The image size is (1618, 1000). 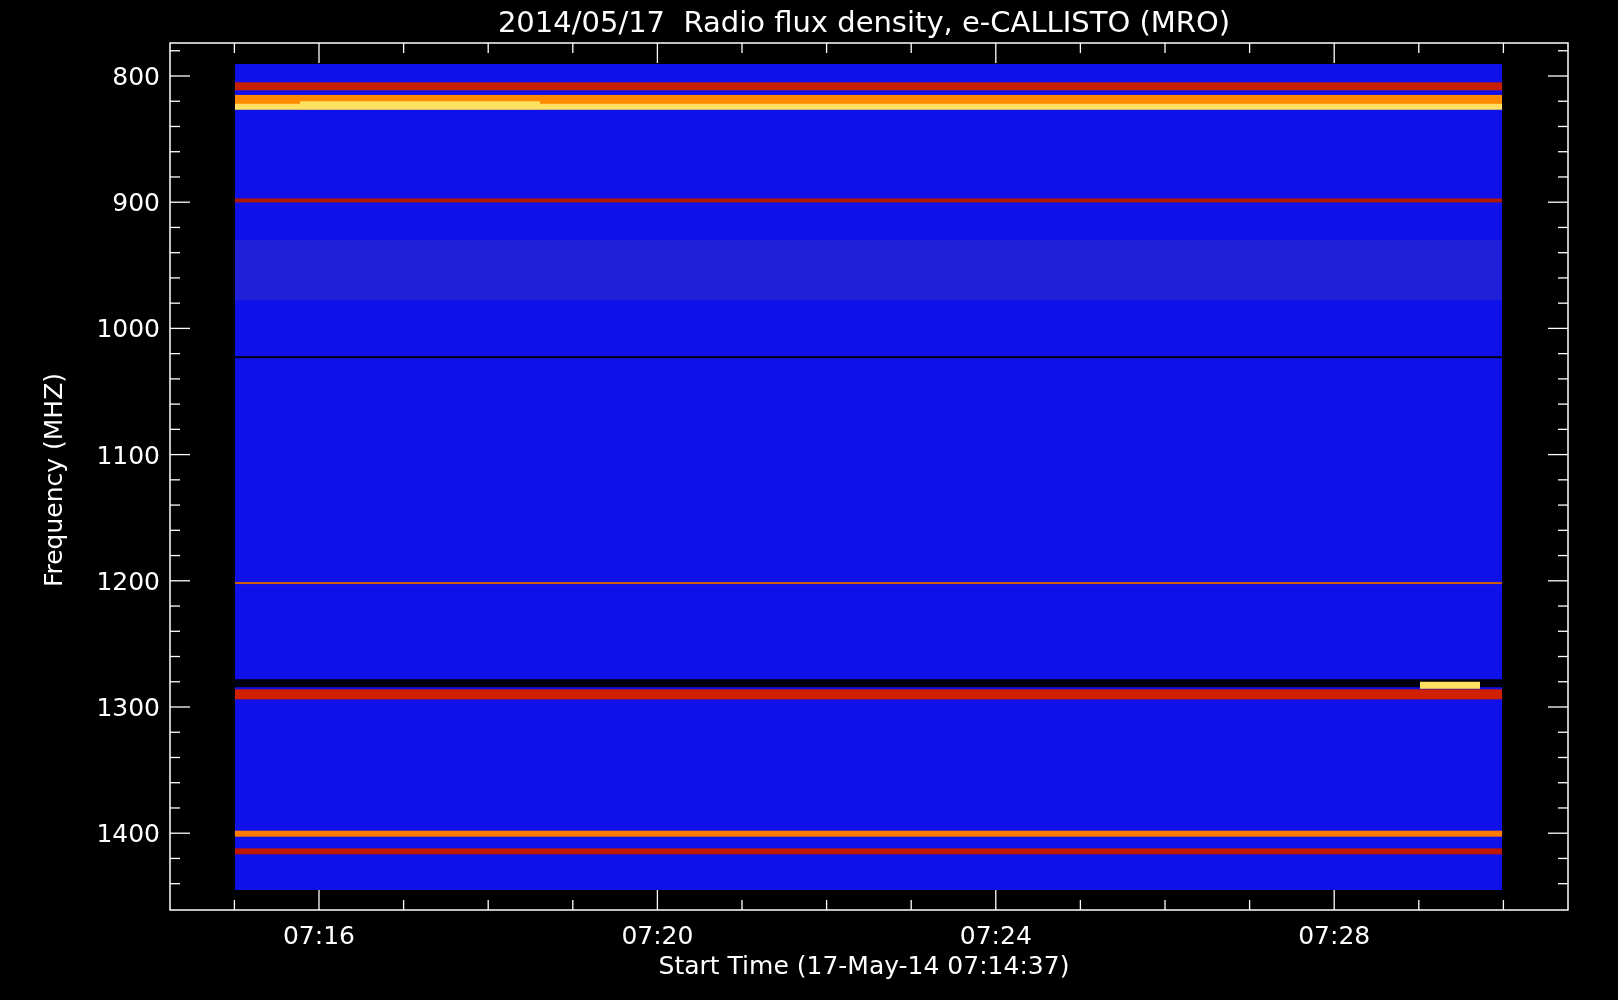 What do you see at coordinates (136, 76) in the screenshot?
I see `tick-label: 800` at bounding box center [136, 76].